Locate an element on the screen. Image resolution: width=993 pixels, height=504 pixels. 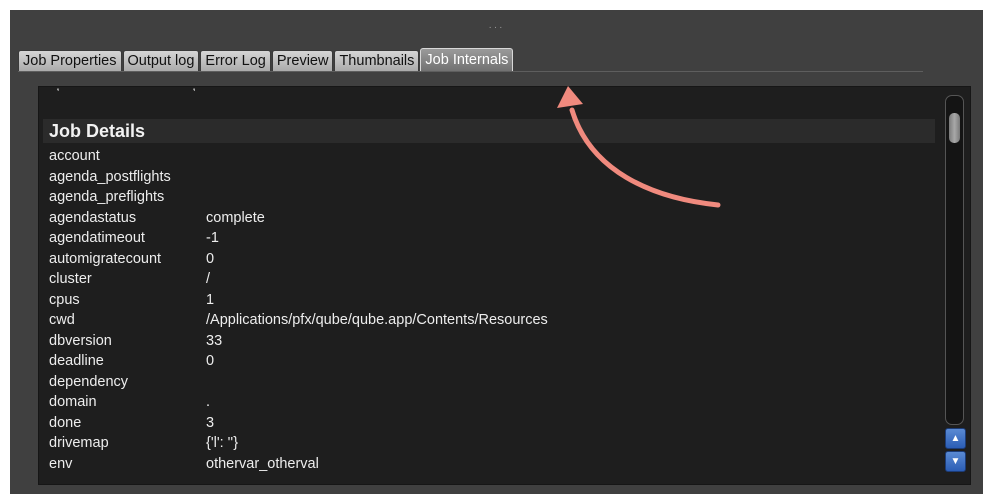
row-value: 3 is located at coordinates (210, 422).